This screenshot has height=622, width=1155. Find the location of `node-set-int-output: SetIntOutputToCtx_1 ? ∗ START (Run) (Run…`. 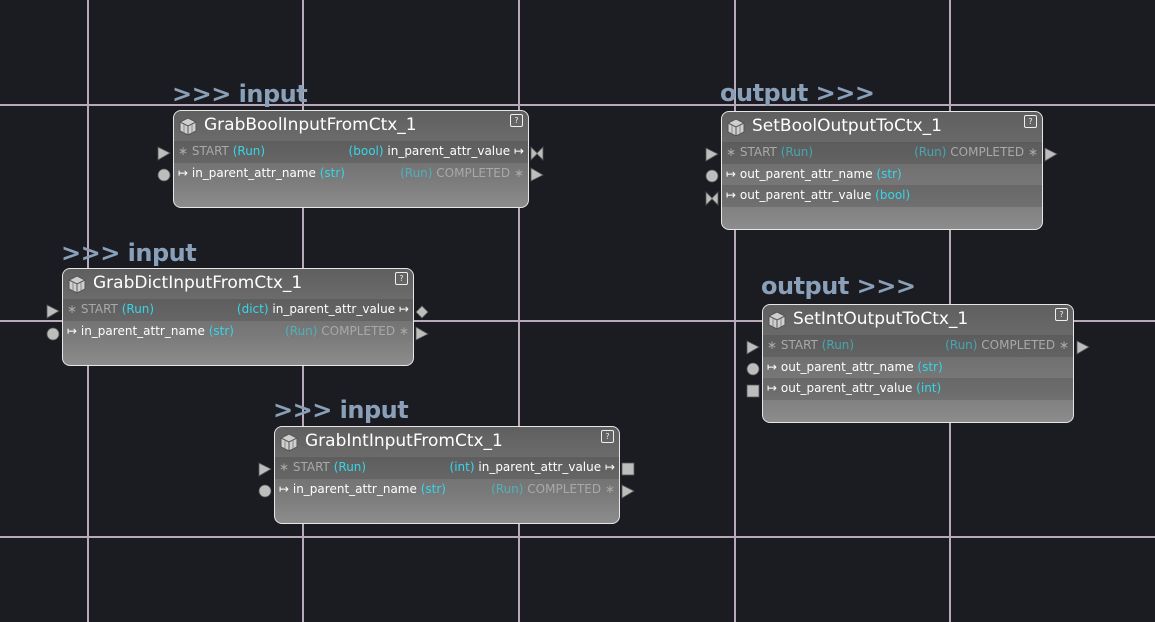

node-set-int-output: SetIntOutputToCtx_1 ? ∗ START (Run) (Run… is located at coordinates (918, 363).